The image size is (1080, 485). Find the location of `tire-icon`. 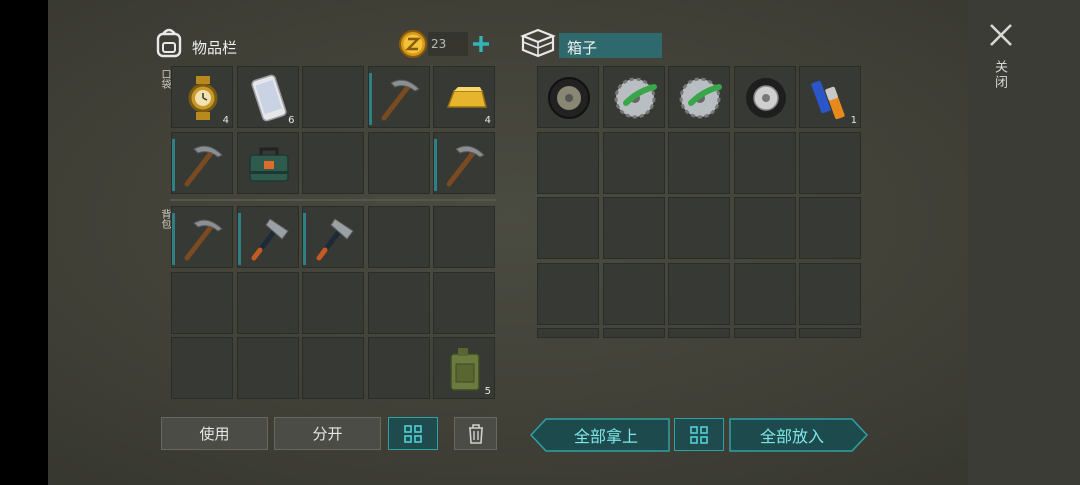

tire-icon is located at coordinates (569, 98).